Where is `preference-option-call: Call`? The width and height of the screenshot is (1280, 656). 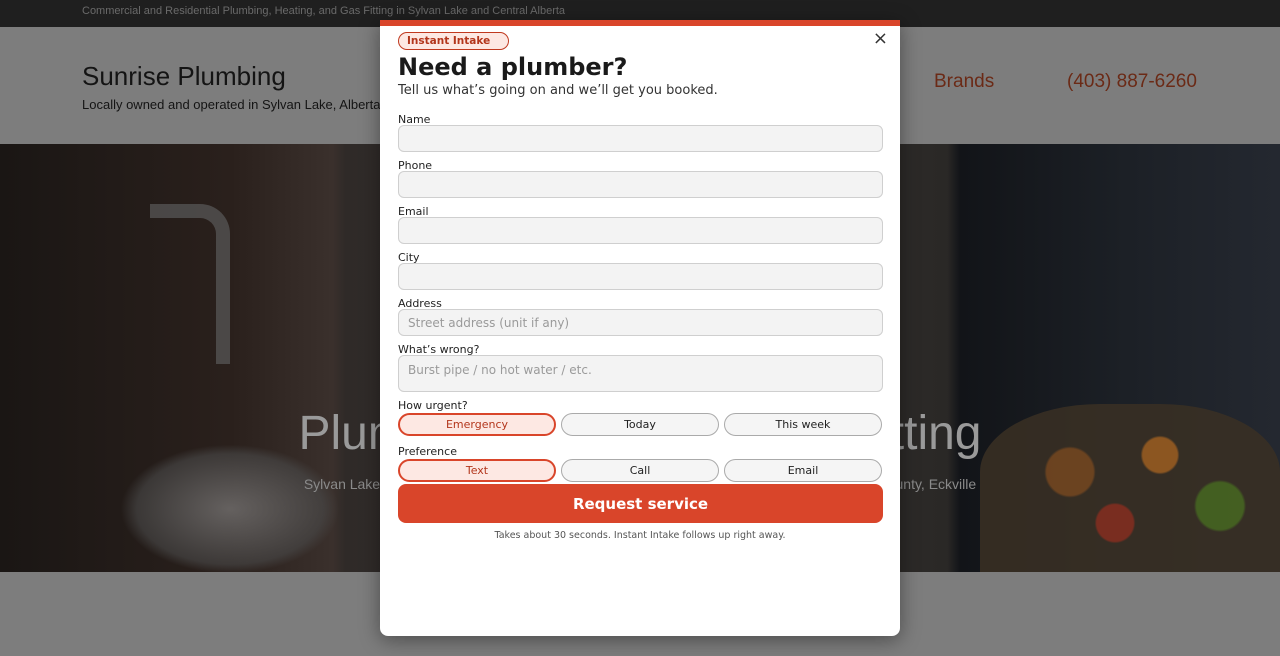
preference-option-call: Call is located at coordinates (640, 470).